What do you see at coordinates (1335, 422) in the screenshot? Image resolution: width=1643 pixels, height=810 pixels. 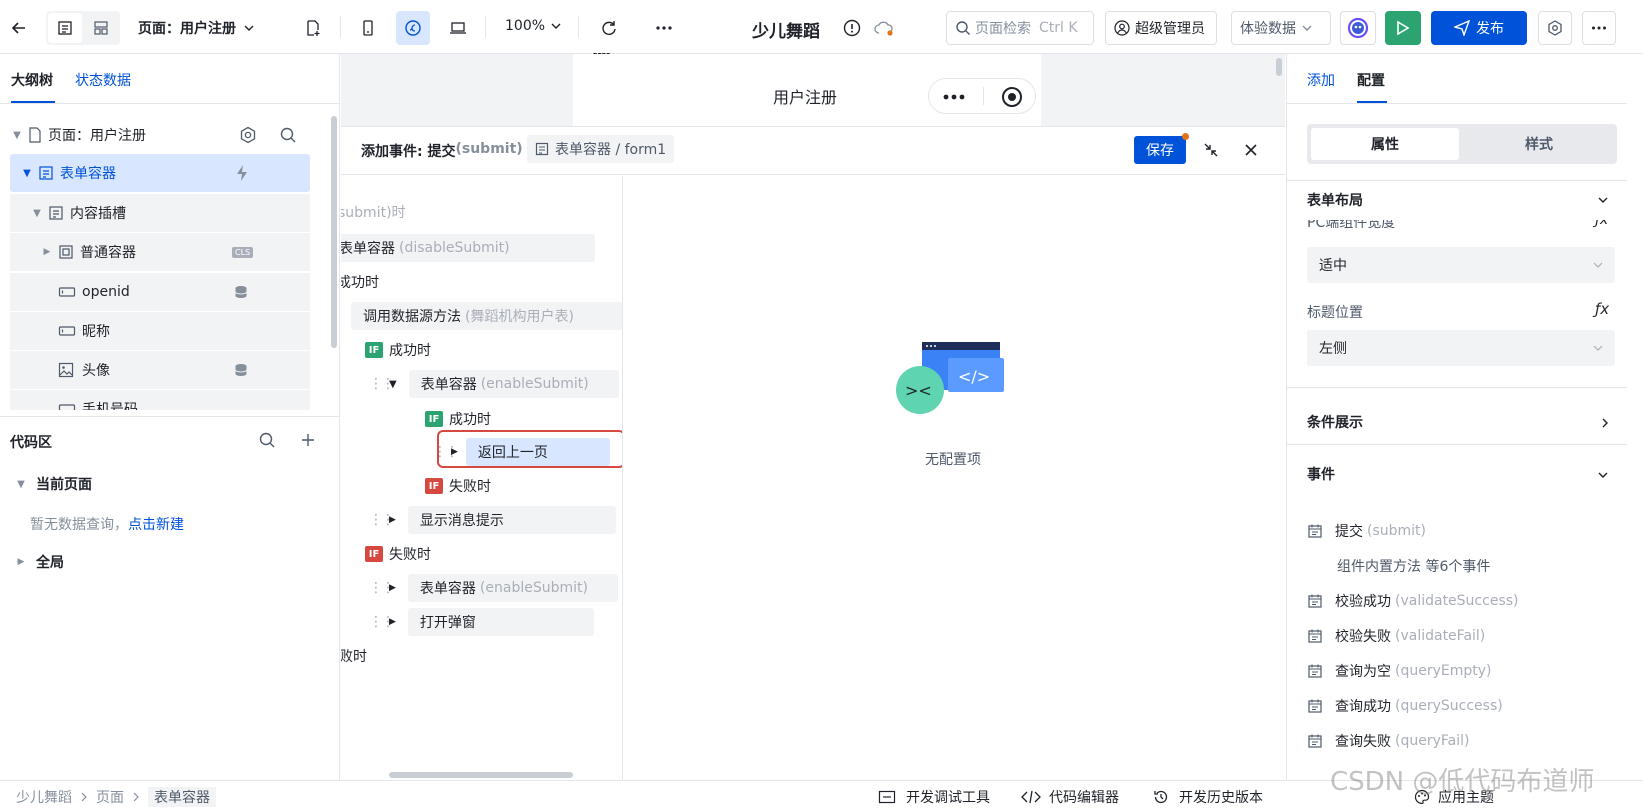 I see `condition-display-header: 条件展示` at bounding box center [1335, 422].